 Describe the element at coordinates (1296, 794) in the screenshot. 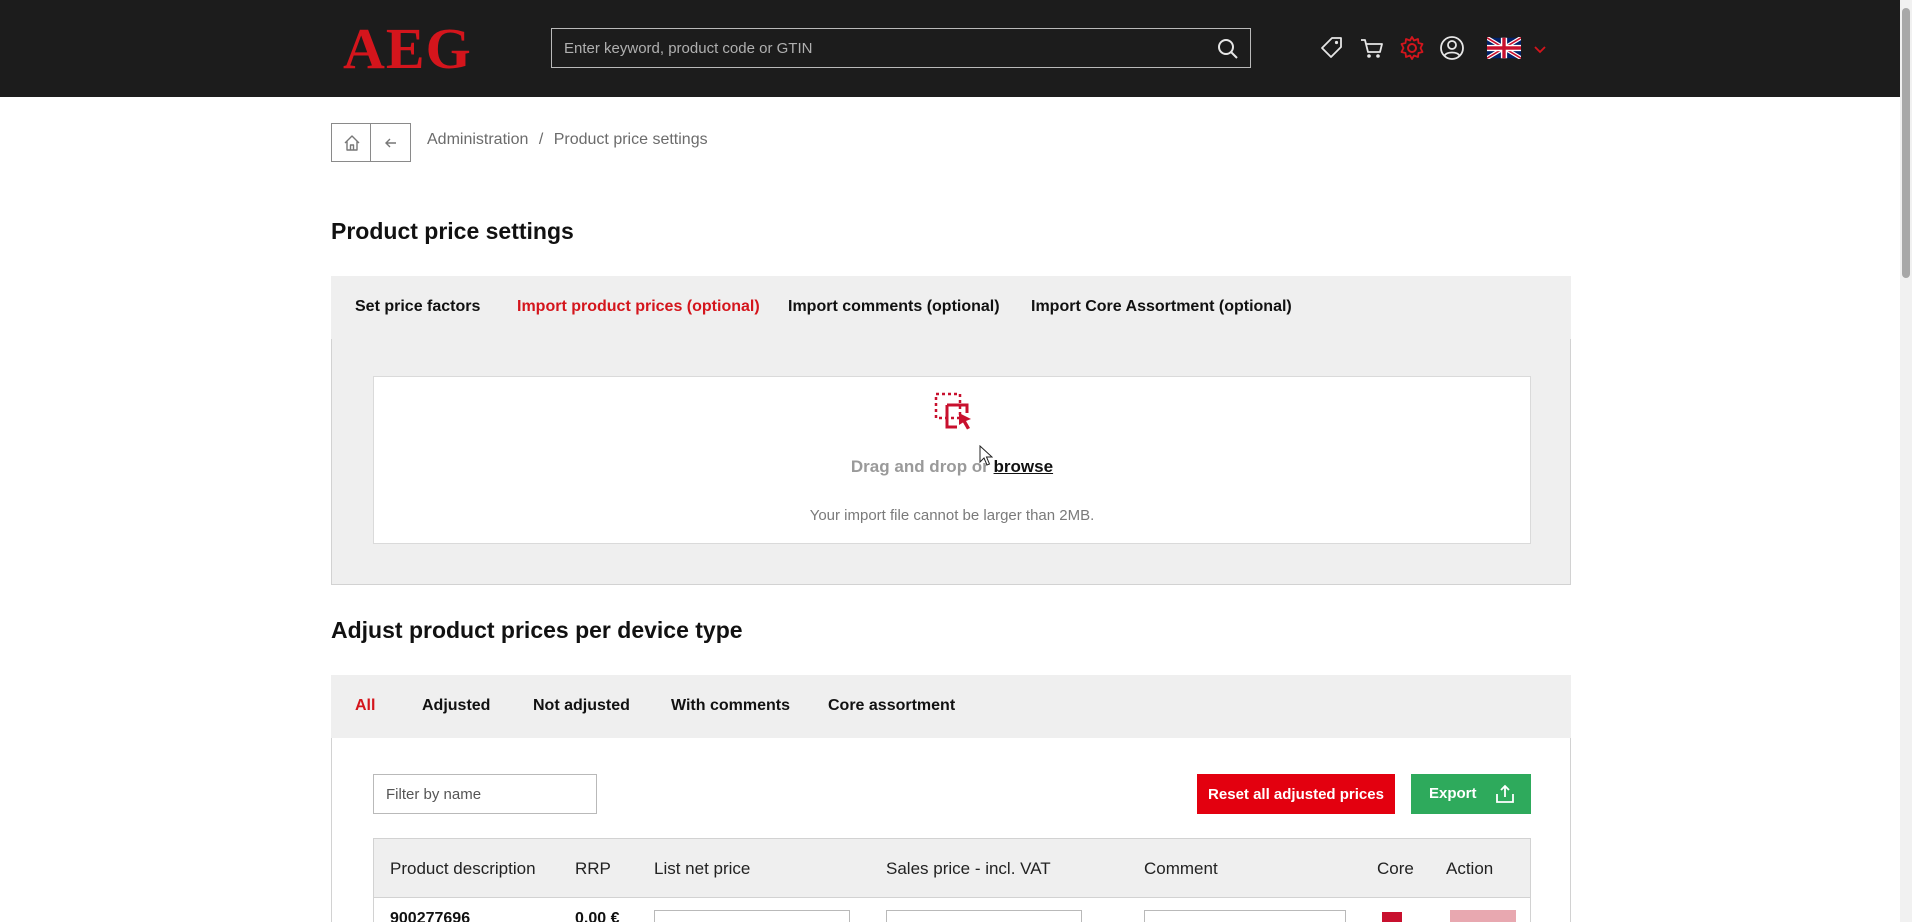

I see `reset-prices-button: Reset all adjusted prices` at that location.